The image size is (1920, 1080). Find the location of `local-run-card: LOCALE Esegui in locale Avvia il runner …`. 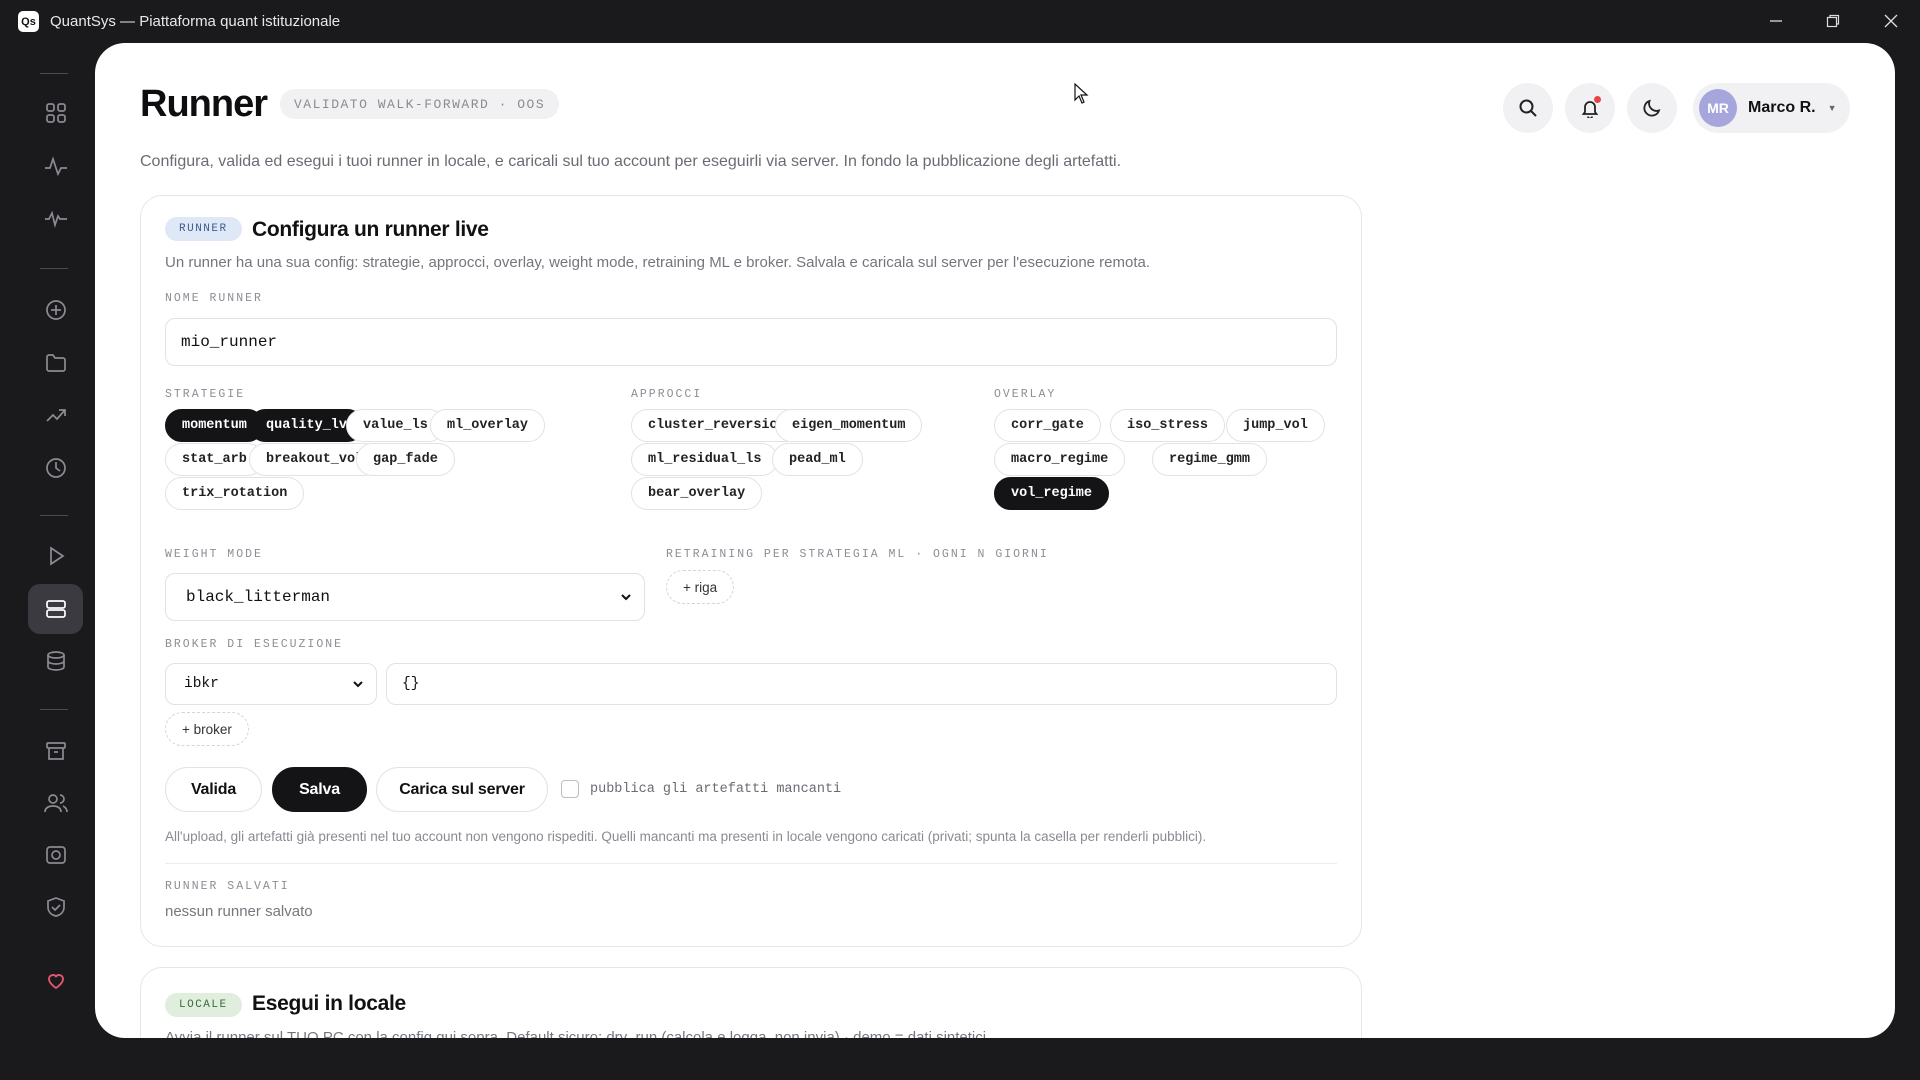

local-run-card: LOCALE Esegui in locale Avvia il runner … is located at coordinates (751, 1002).